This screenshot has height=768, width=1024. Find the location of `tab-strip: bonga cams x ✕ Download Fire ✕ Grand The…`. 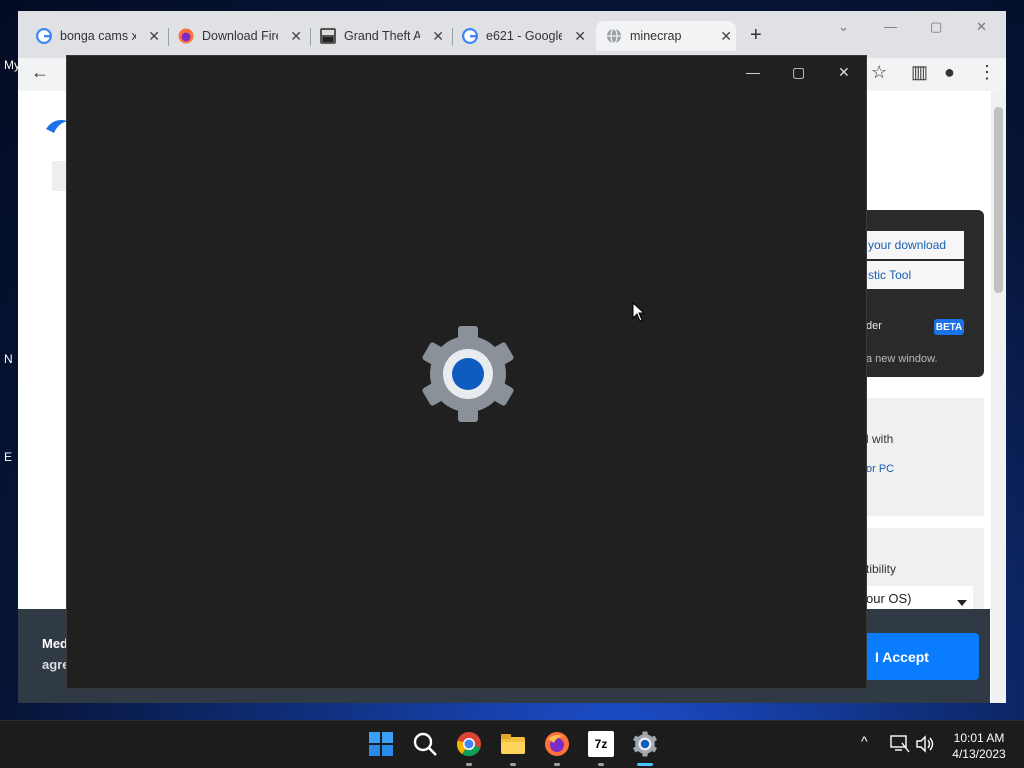

tab-strip: bonga cams x ✕ Download Fire ✕ Grand The… is located at coordinates (512, 34).